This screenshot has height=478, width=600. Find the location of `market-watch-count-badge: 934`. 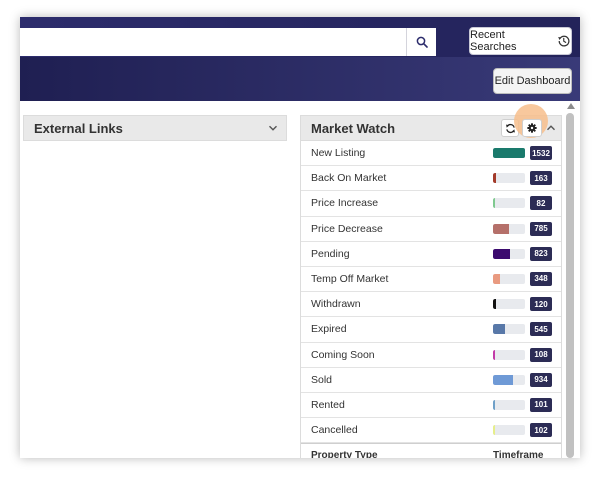

market-watch-count-badge: 934 is located at coordinates (541, 379).